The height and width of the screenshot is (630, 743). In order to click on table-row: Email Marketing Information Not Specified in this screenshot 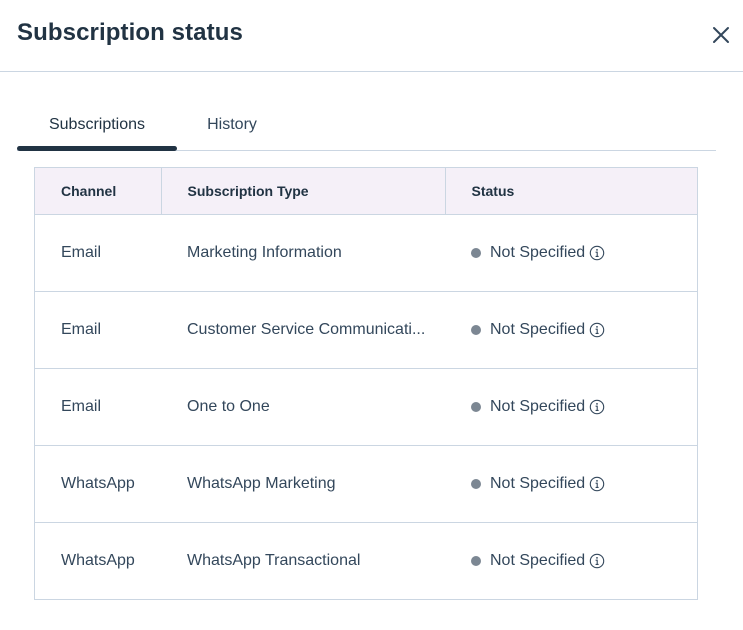, I will do `click(366, 252)`.